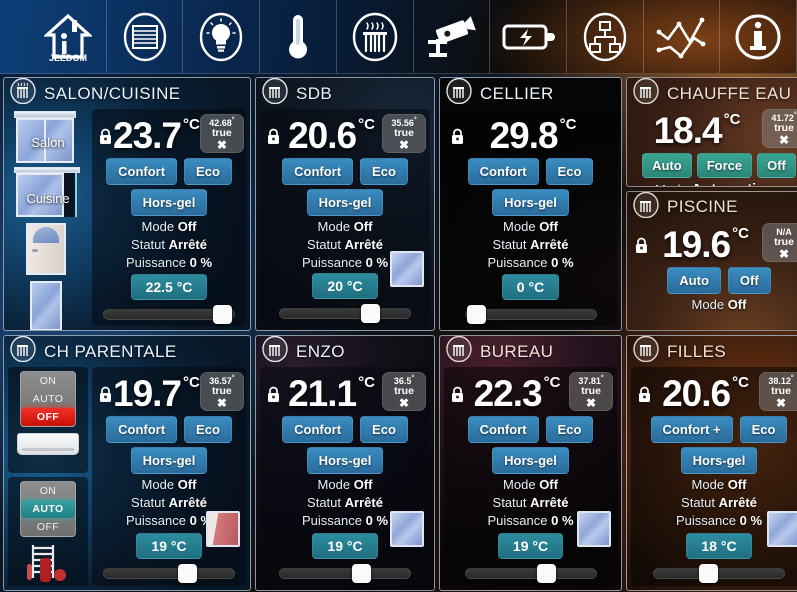 This screenshot has height=592, width=797. What do you see at coordinates (68, 36) in the screenshot?
I see `toolbar-item-jeedom-home: JEEDOM` at bounding box center [68, 36].